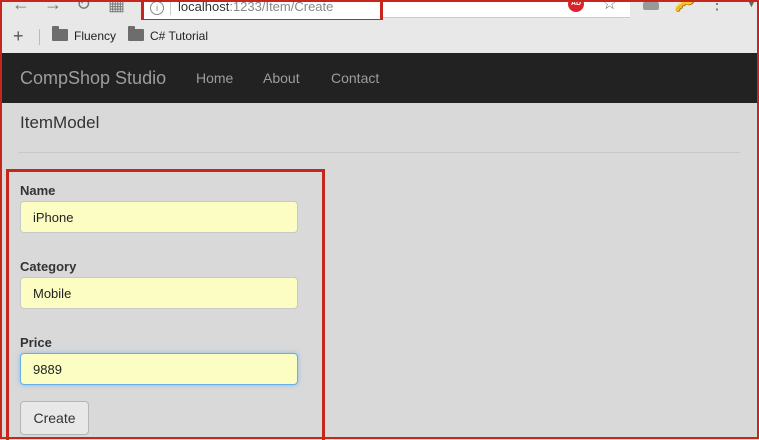 The image size is (759, 440). I want to click on site-navbar: CompShop Studio Home About Contact, so click(379, 78).